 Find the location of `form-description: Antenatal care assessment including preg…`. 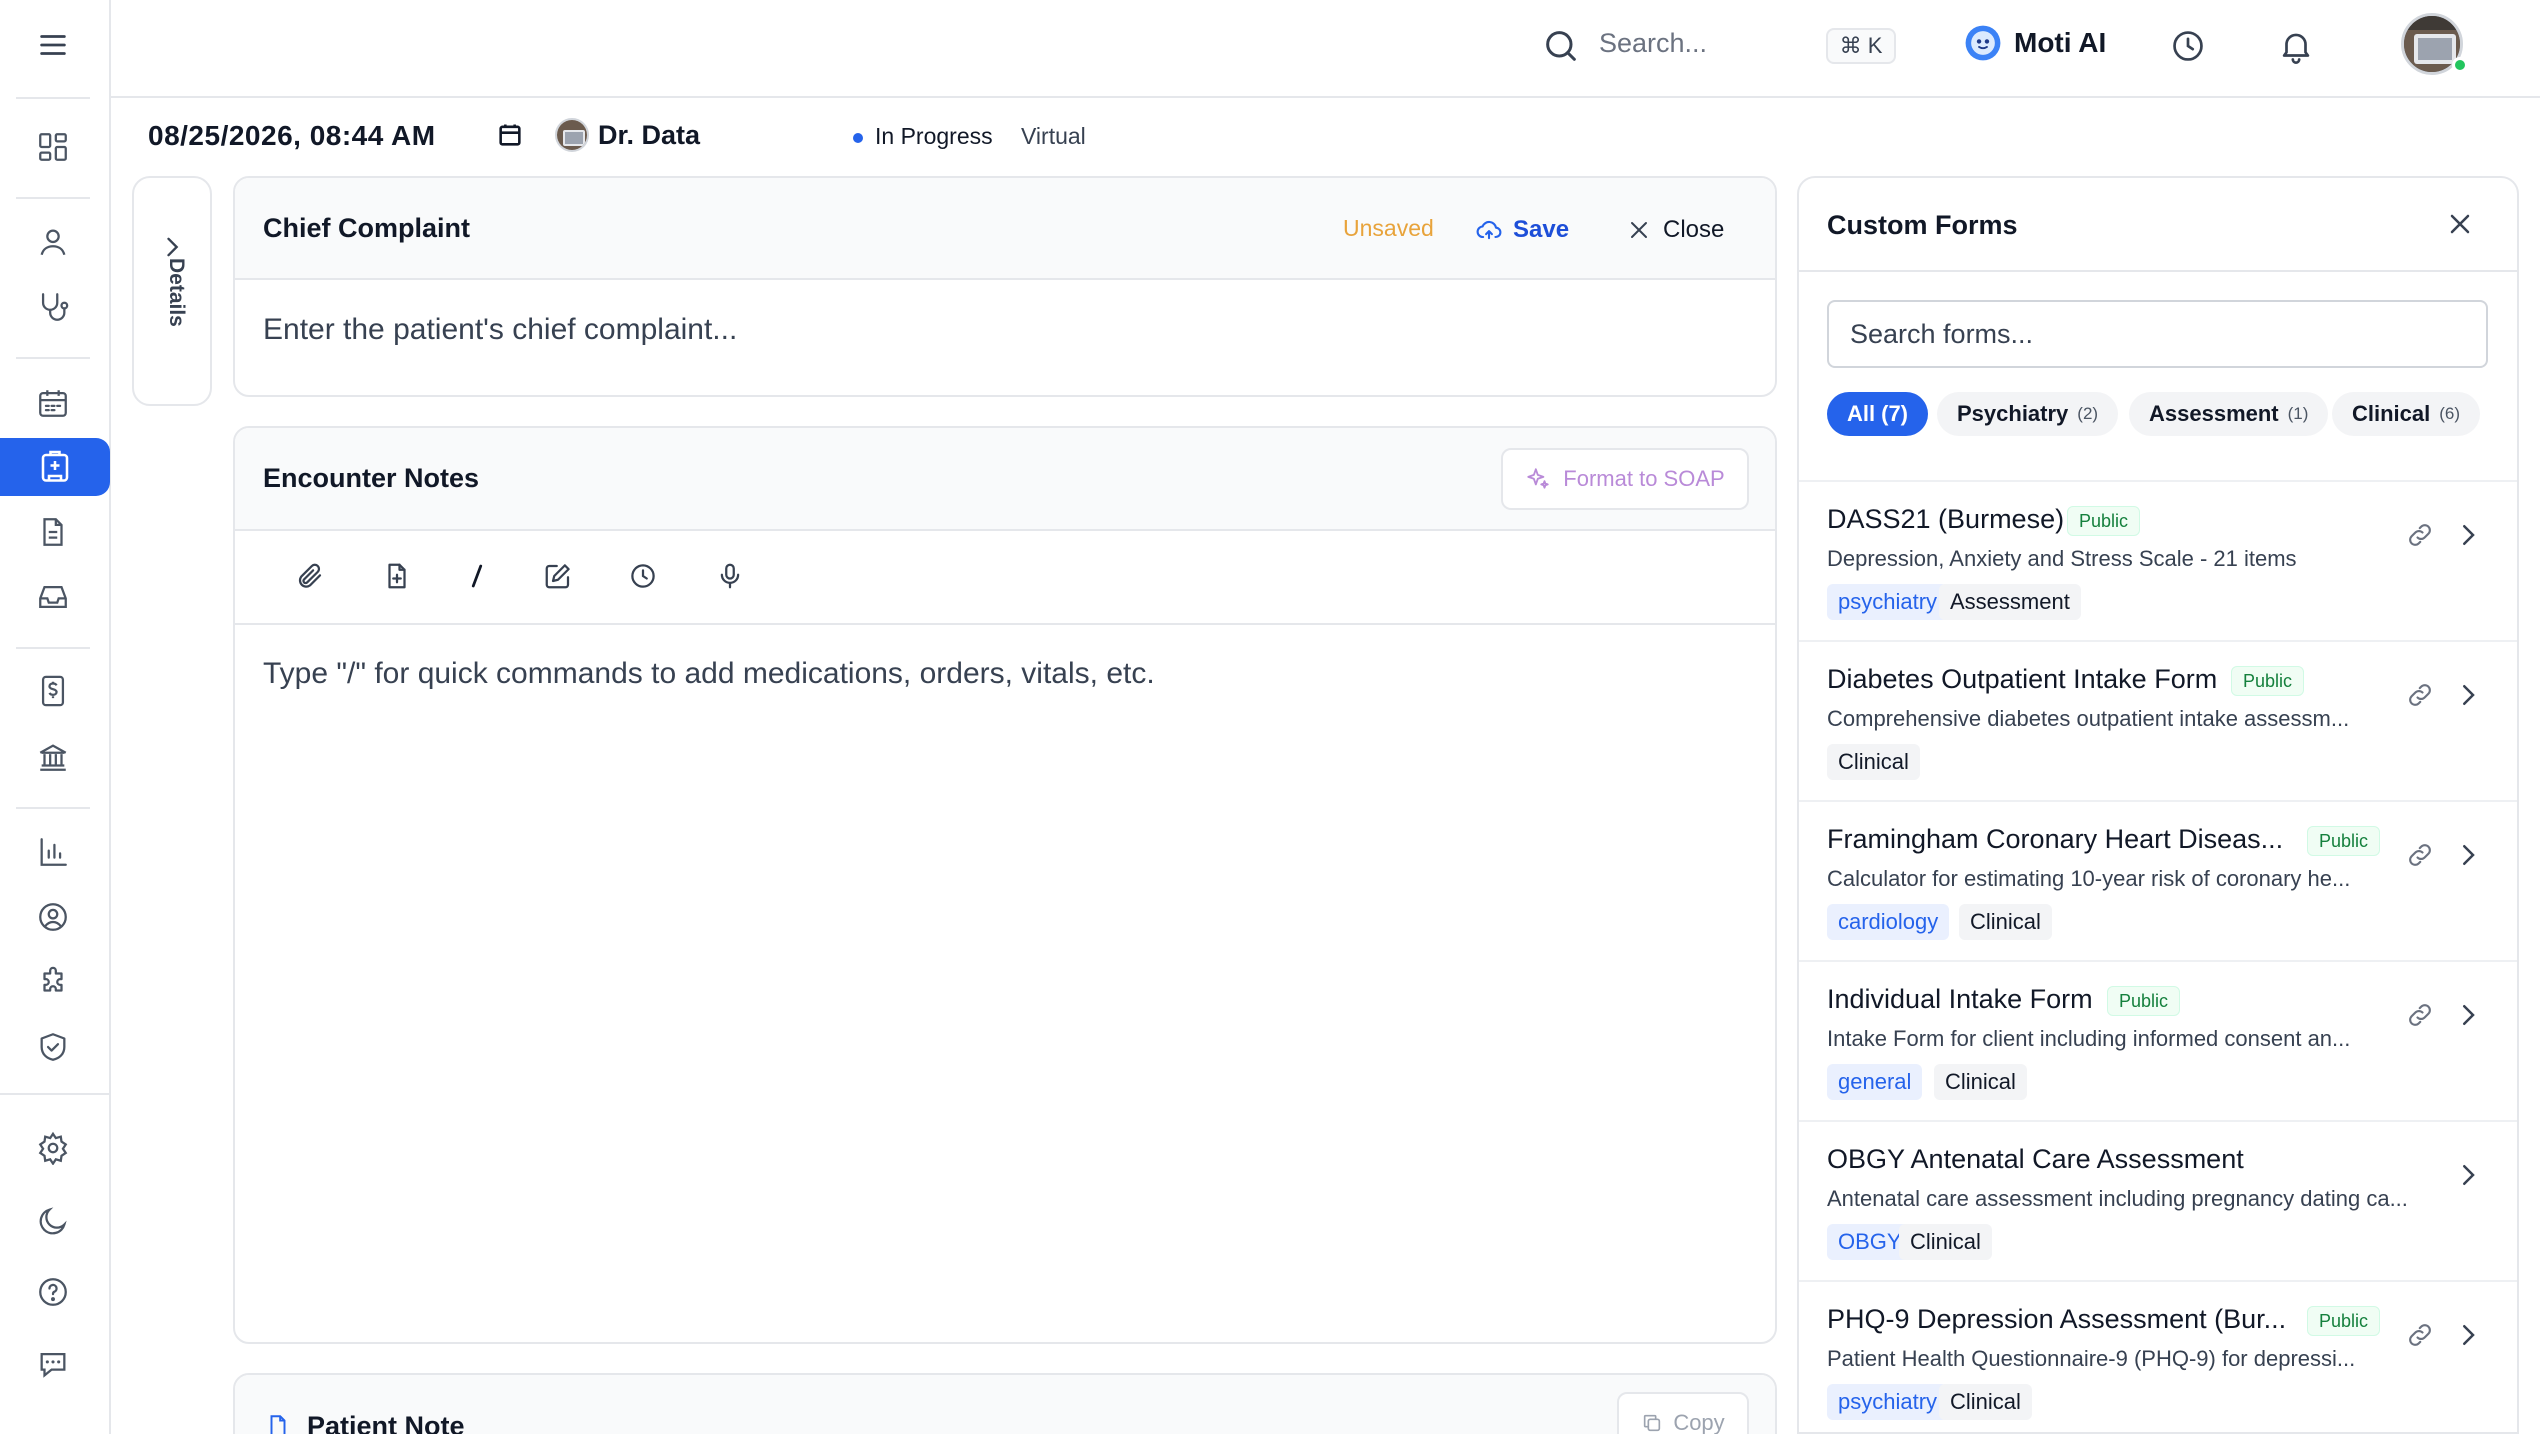

form-description: Antenatal care assessment including preg… is located at coordinates (2117, 1198).